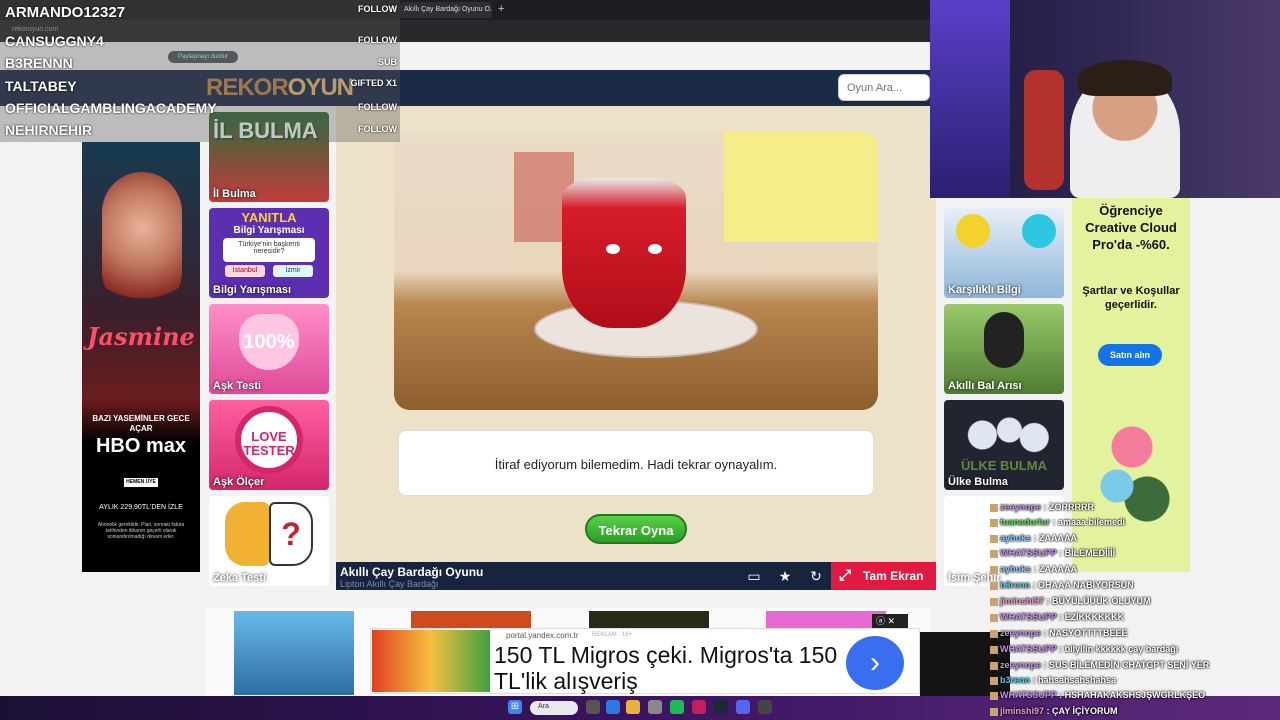 The width and height of the screenshot is (1280, 720). I want to click on game-search-input, so click(884, 87).